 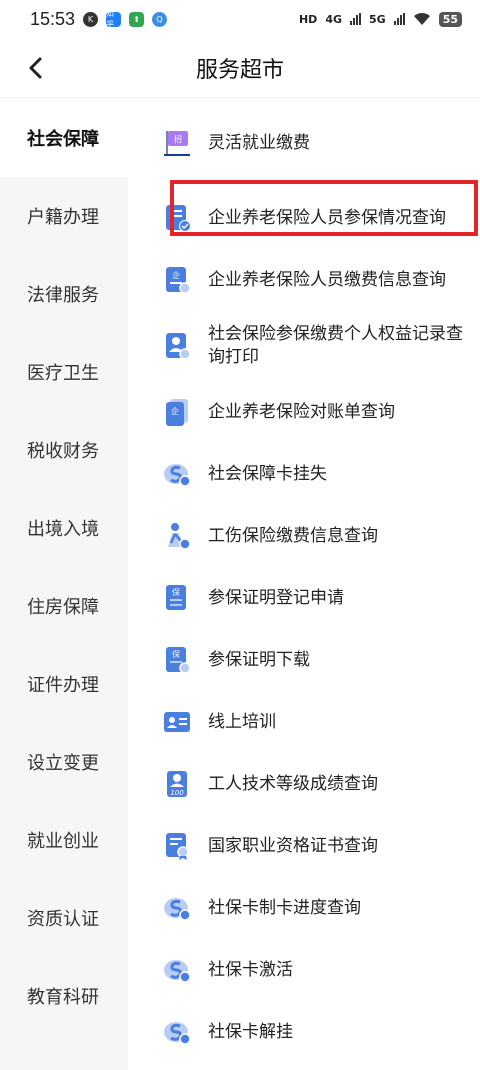 I want to click on service-label: 线上培训, so click(x=242, y=721).